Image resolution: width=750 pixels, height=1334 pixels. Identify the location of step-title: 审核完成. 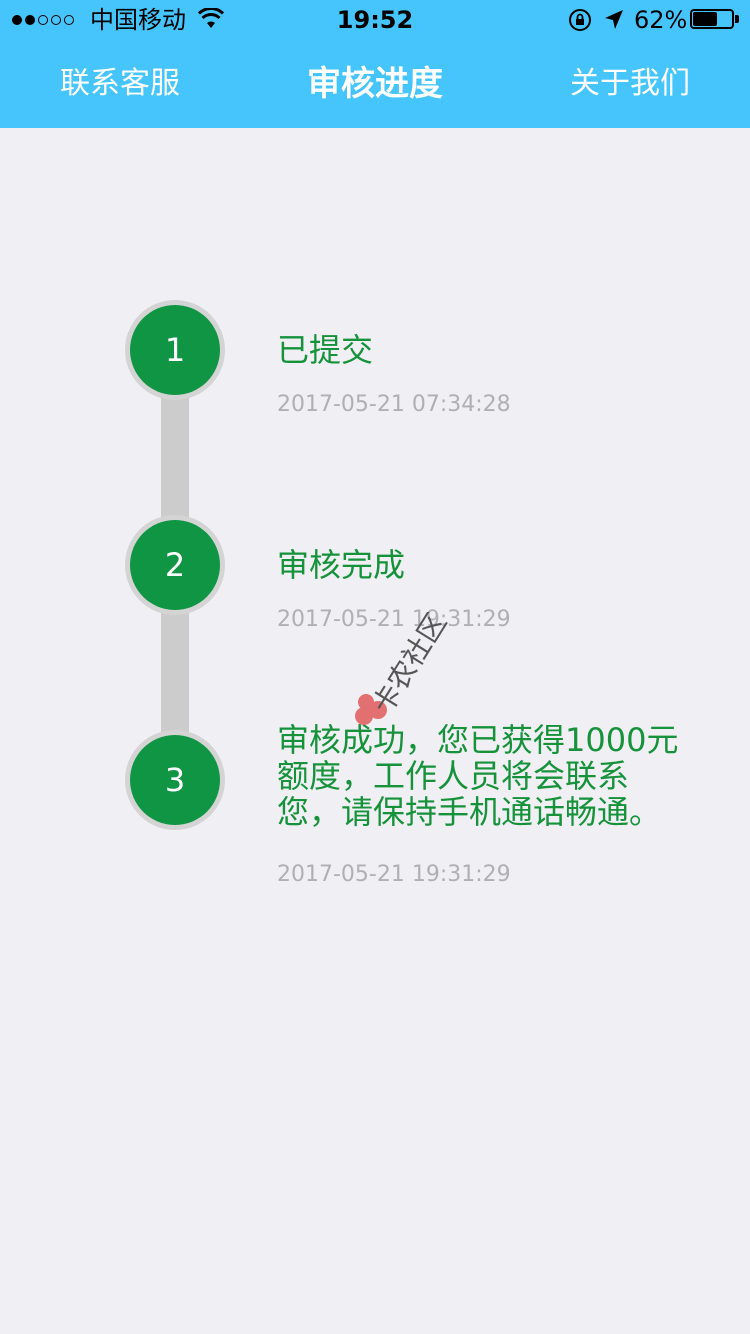
(341, 565).